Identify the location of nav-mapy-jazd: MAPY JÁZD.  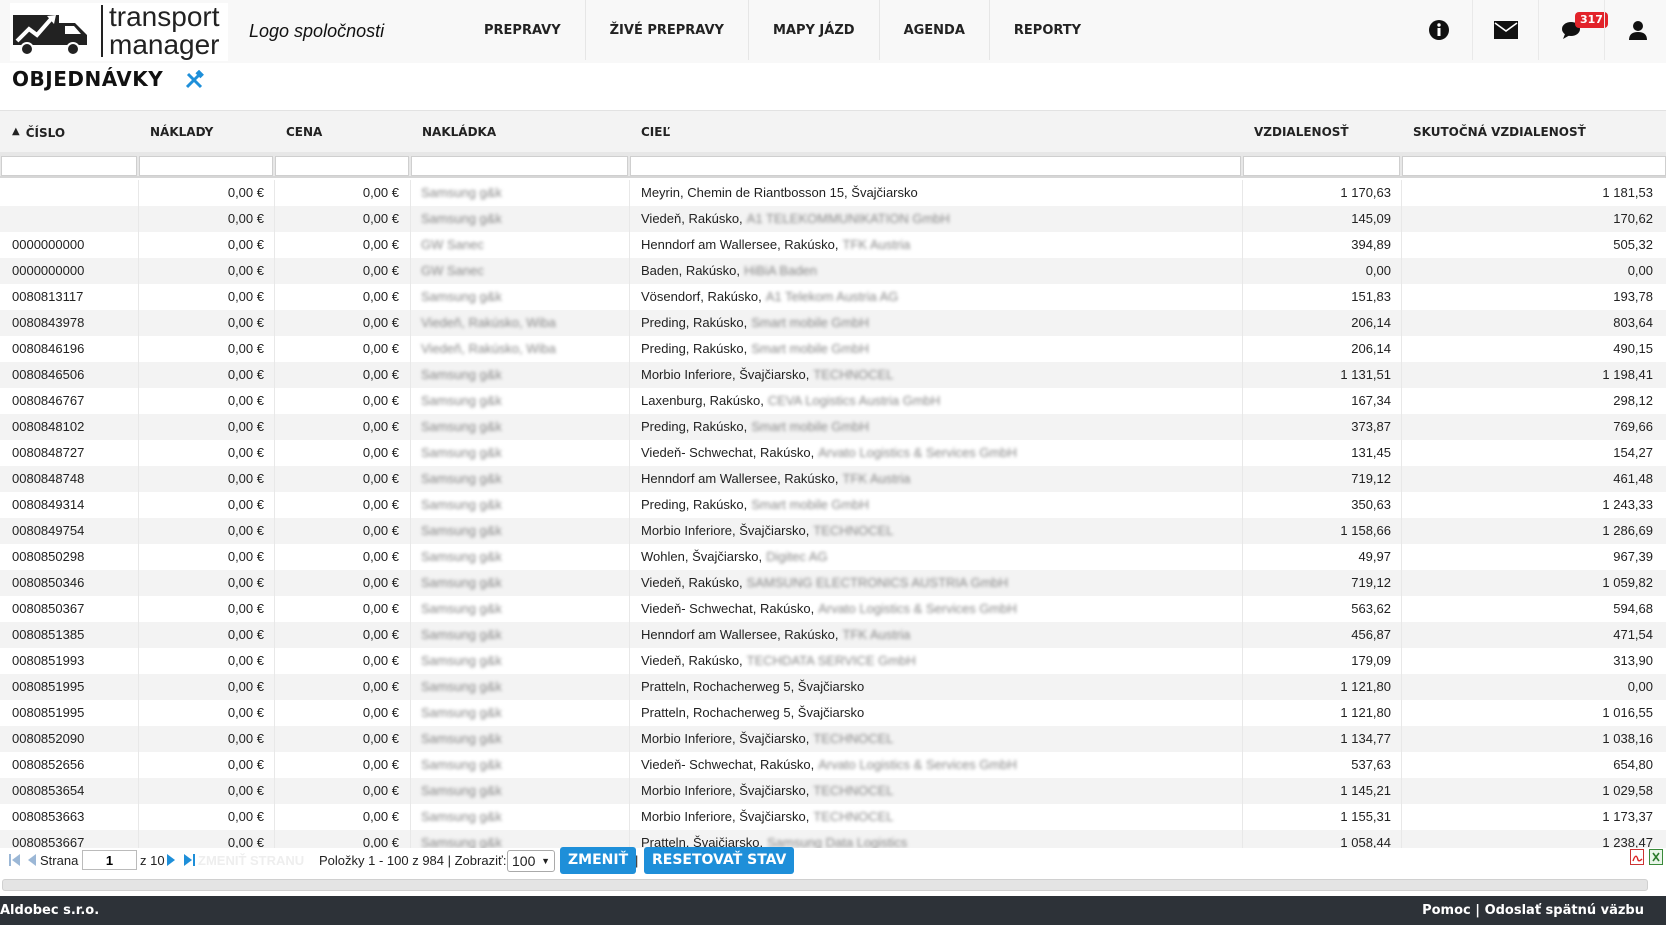
(814, 30).